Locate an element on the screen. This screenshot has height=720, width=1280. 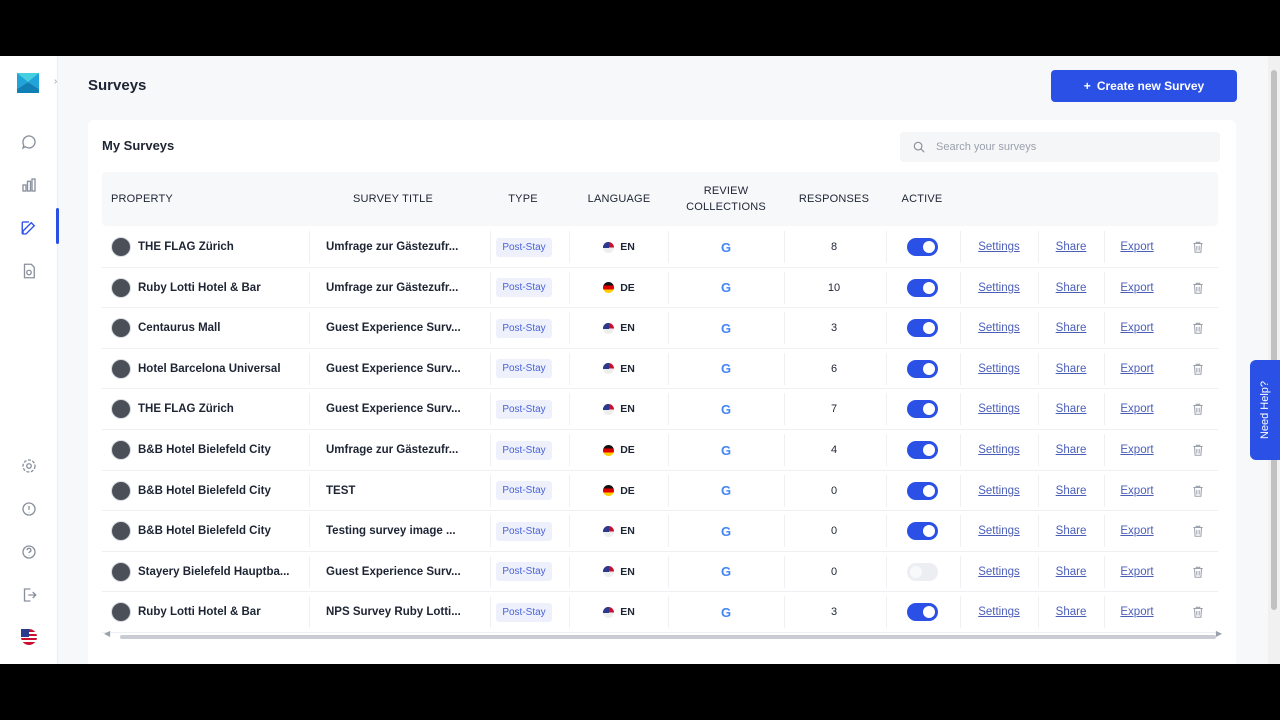
responses-cell: 7 is located at coordinates (834, 409).